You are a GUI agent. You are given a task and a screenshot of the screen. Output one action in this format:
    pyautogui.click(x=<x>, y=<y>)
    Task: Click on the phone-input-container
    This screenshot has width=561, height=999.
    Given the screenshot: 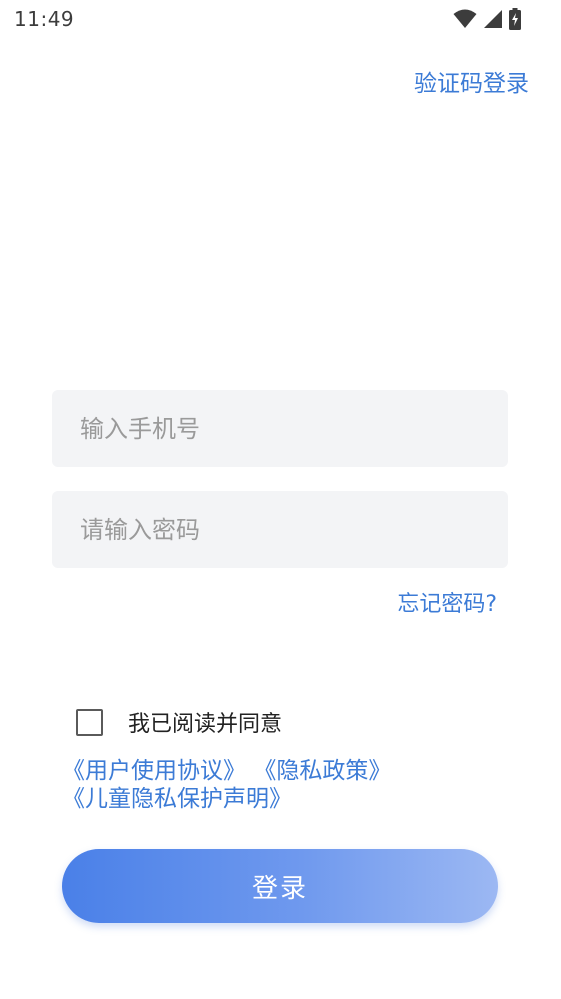 What is the action you would take?
    pyautogui.click(x=280, y=428)
    